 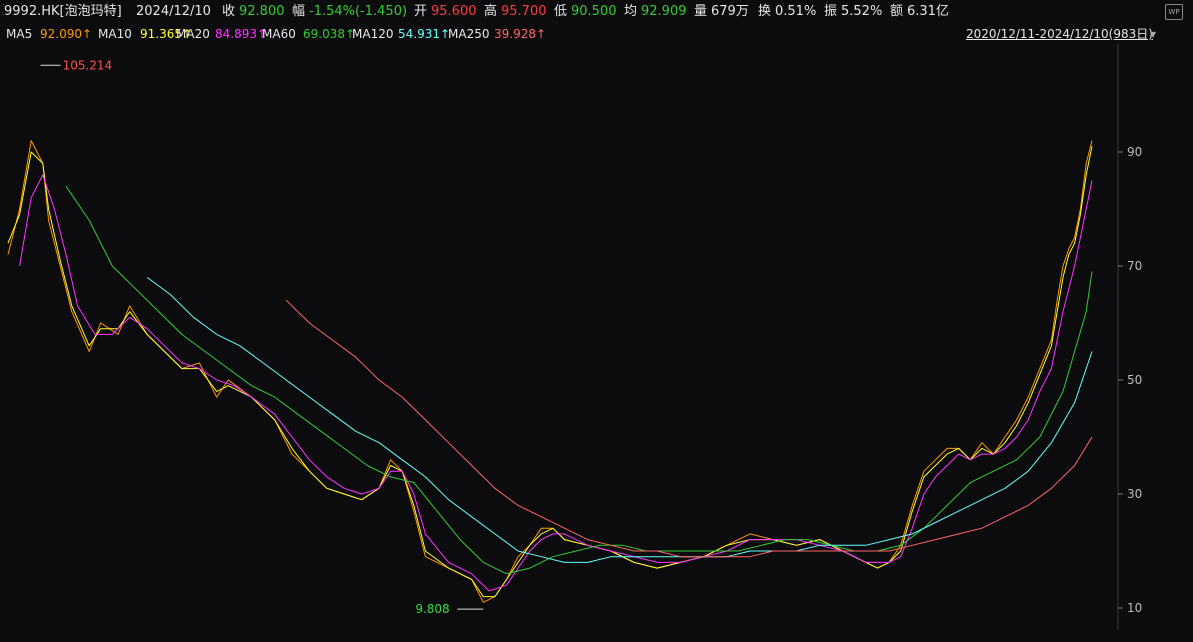 I want to click on ma120-label: MA120, so click(x=373, y=34).